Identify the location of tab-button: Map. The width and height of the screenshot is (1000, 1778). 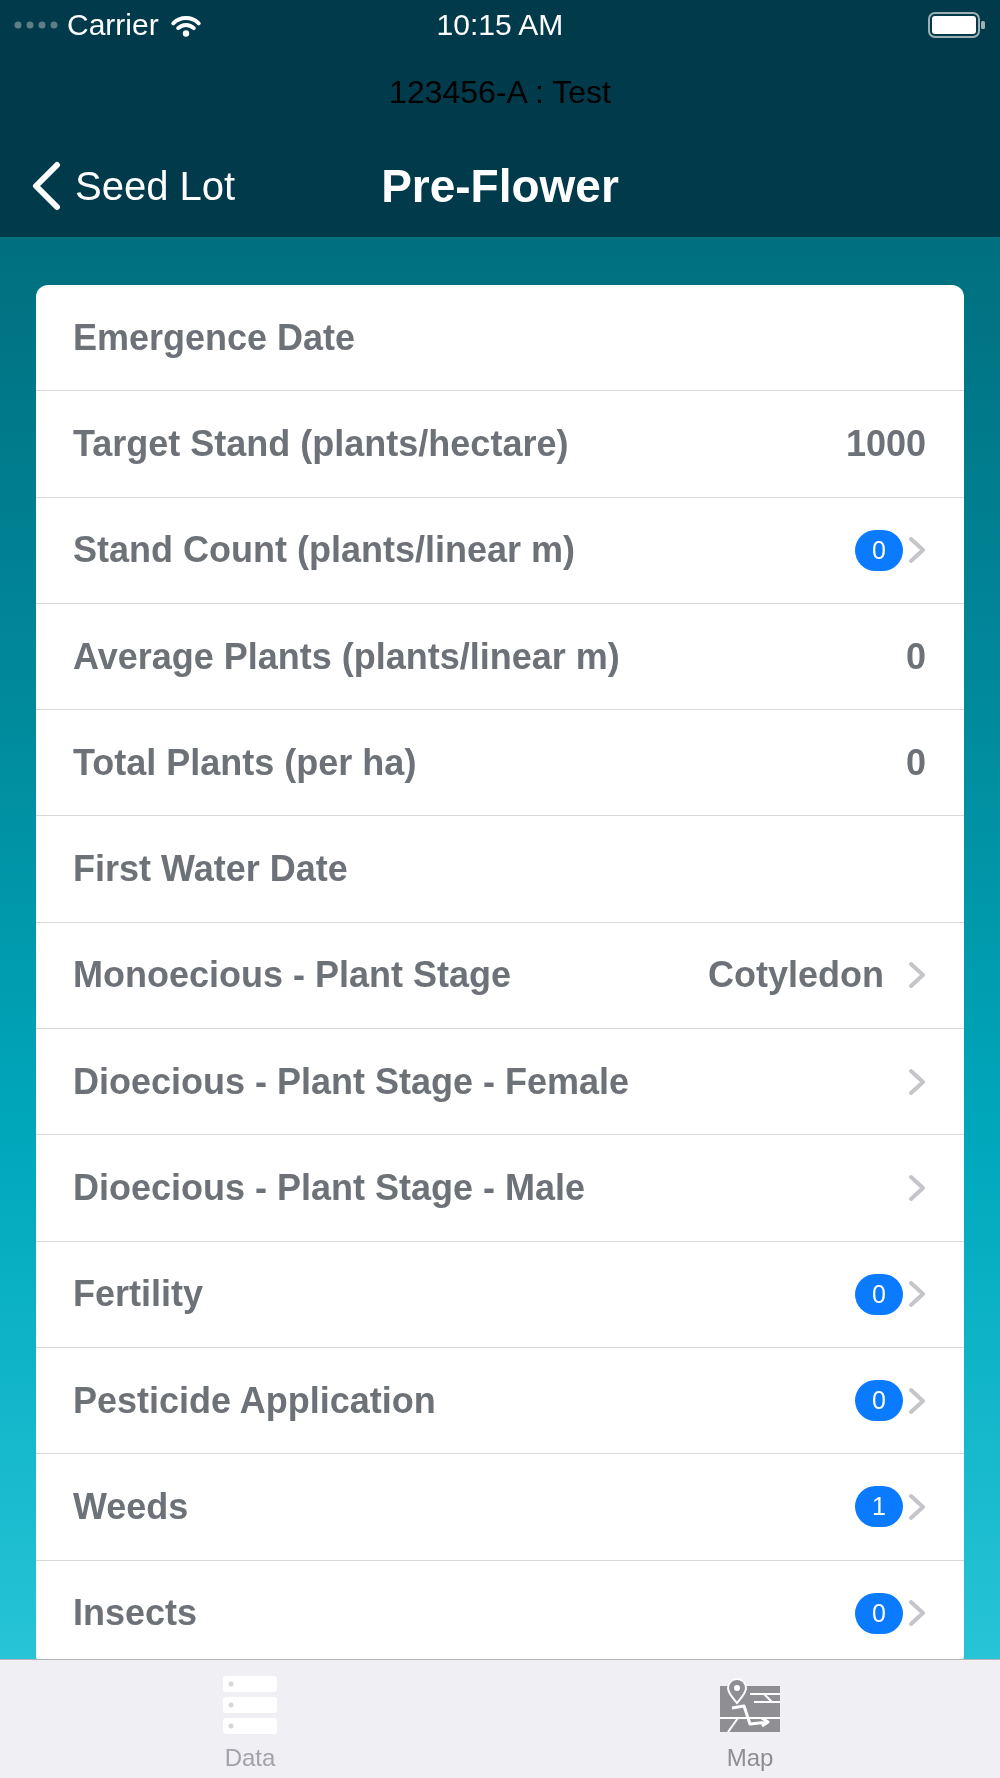
(750, 1719).